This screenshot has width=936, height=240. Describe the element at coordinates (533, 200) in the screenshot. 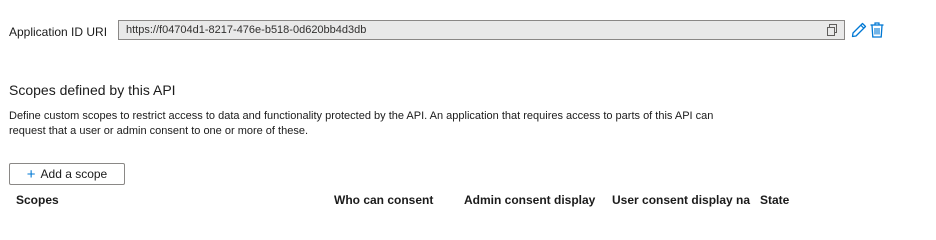

I see `column-header-admin-consent-display: Admin consent display` at that location.